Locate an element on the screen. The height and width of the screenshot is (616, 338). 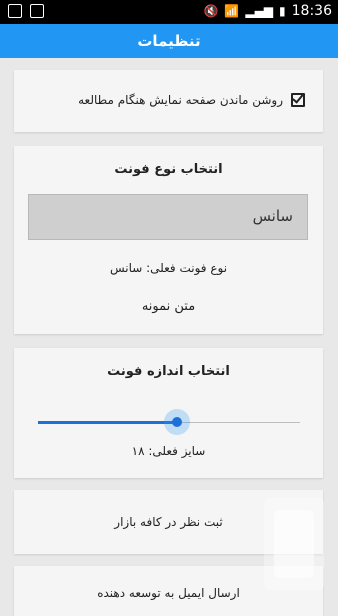
system-icons: 🔇 📶 ▂▄▆ ▮ 18:36 is located at coordinates (267, 11).